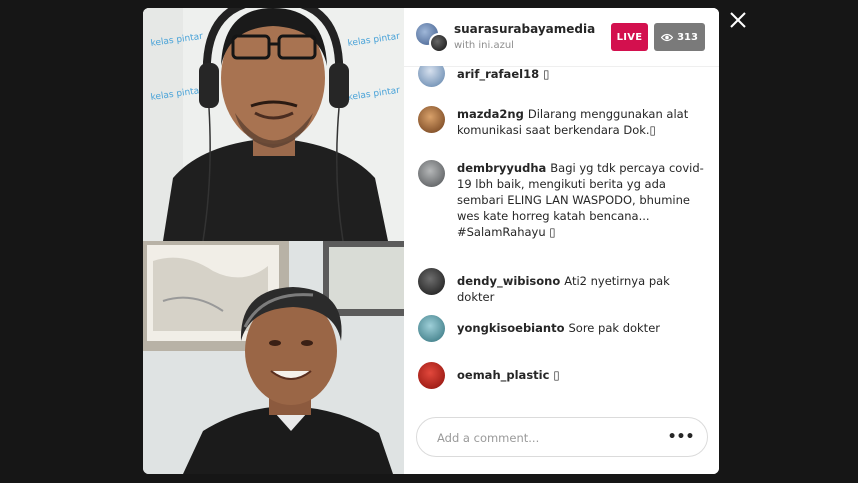 Image resolution: width=858 pixels, height=483 pixels. What do you see at coordinates (524, 29) in the screenshot?
I see `host-username: suarasurabayamedia` at bounding box center [524, 29].